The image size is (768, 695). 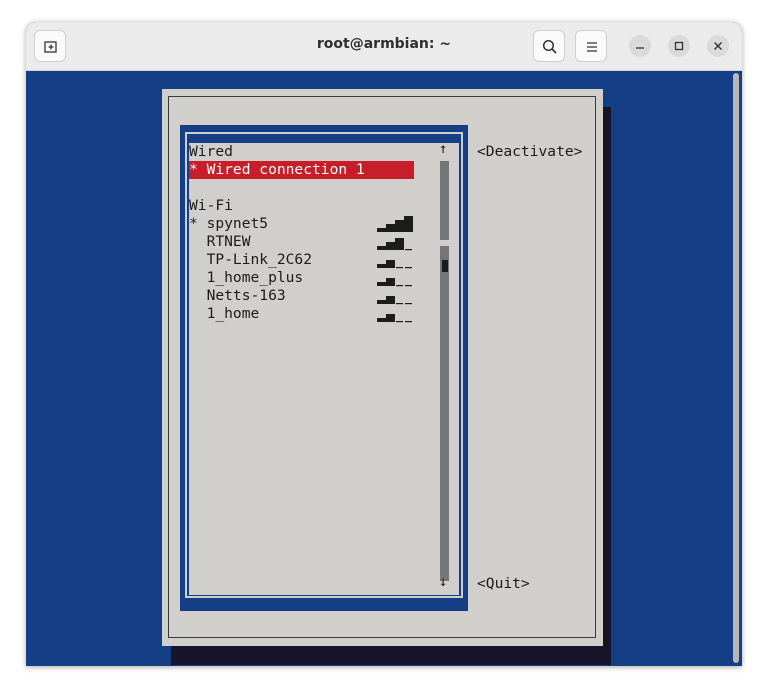 I want to click on wifi-network-item: * spynet5, so click(x=228, y=224).